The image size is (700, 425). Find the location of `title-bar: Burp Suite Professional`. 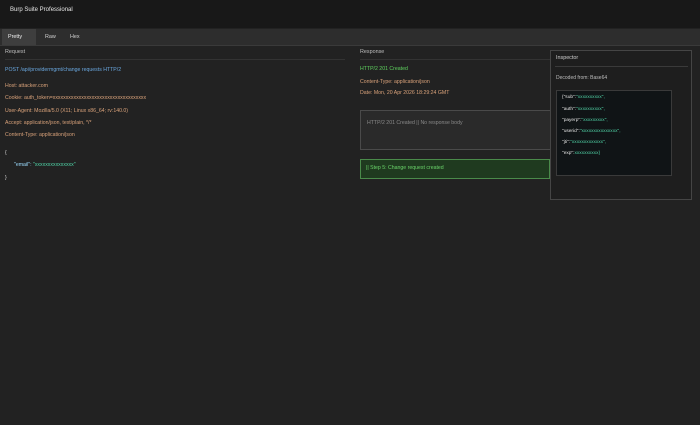

title-bar: Burp Suite Professional is located at coordinates (350, 14).